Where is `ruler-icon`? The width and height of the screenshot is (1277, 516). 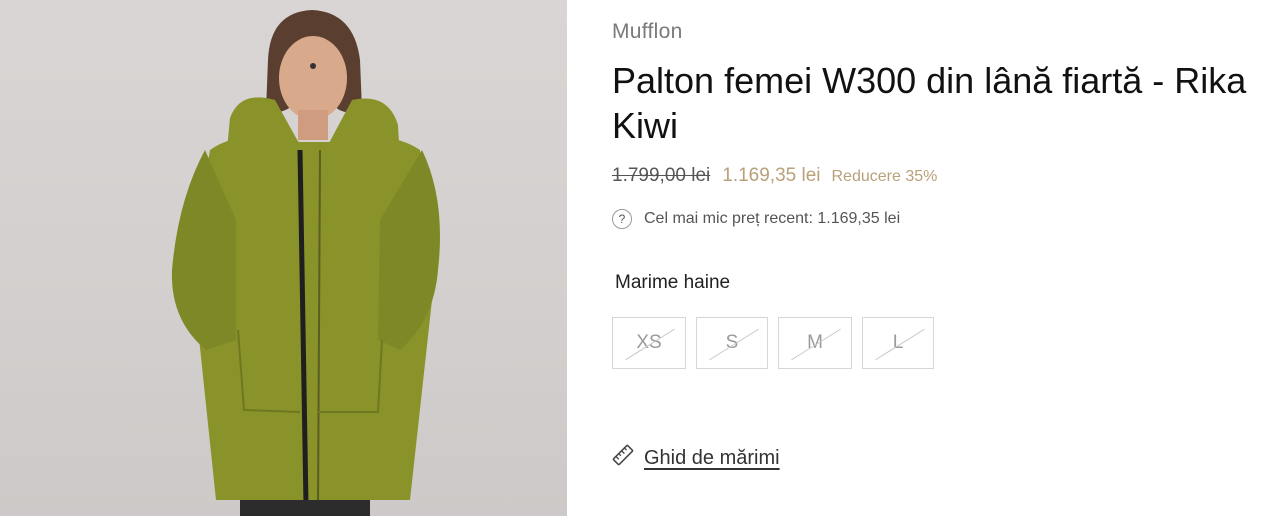 ruler-icon is located at coordinates (623, 458).